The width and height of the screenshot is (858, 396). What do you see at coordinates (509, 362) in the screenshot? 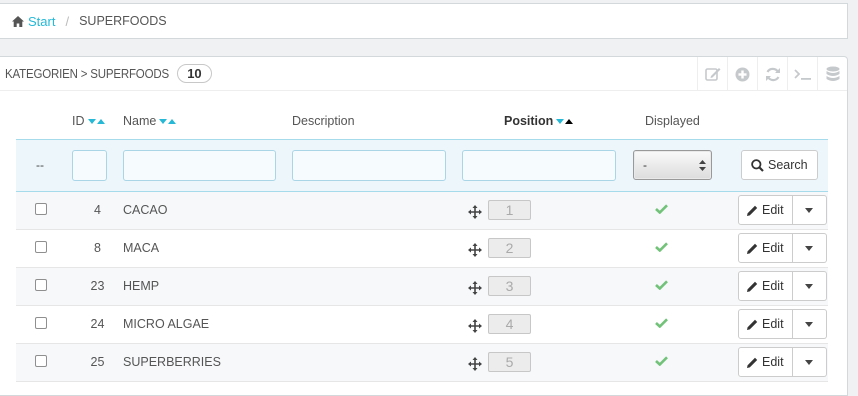
I see `position-value: 5` at bounding box center [509, 362].